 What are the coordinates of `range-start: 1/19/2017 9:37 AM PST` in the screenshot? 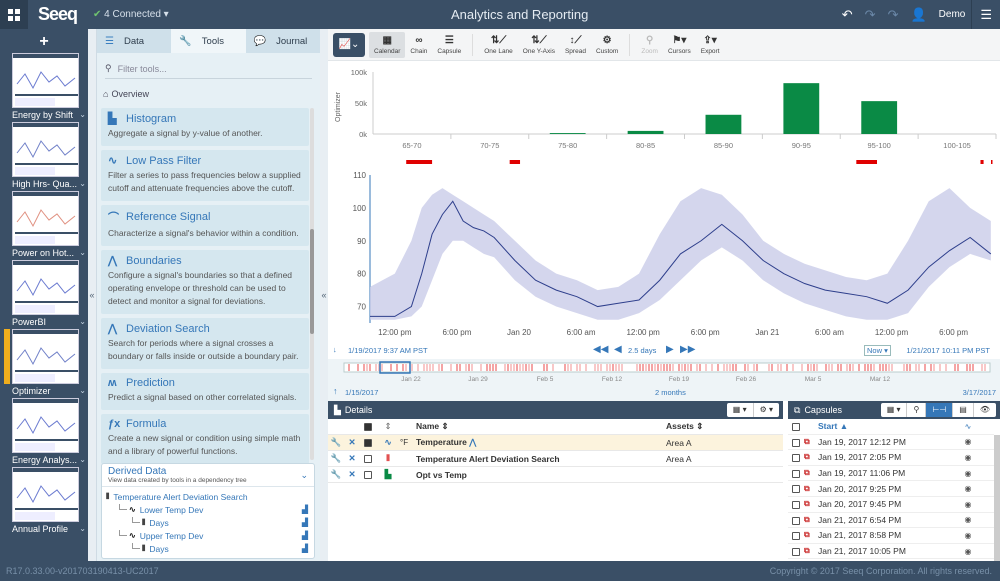 It's located at (388, 350).